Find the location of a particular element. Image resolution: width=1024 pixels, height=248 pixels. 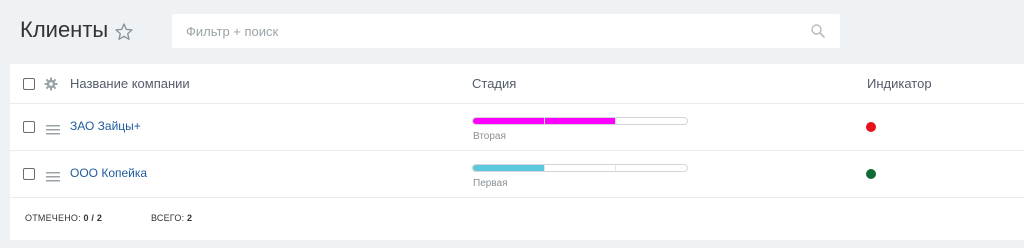

company-link: ООО Копейка is located at coordinates (108, 173).